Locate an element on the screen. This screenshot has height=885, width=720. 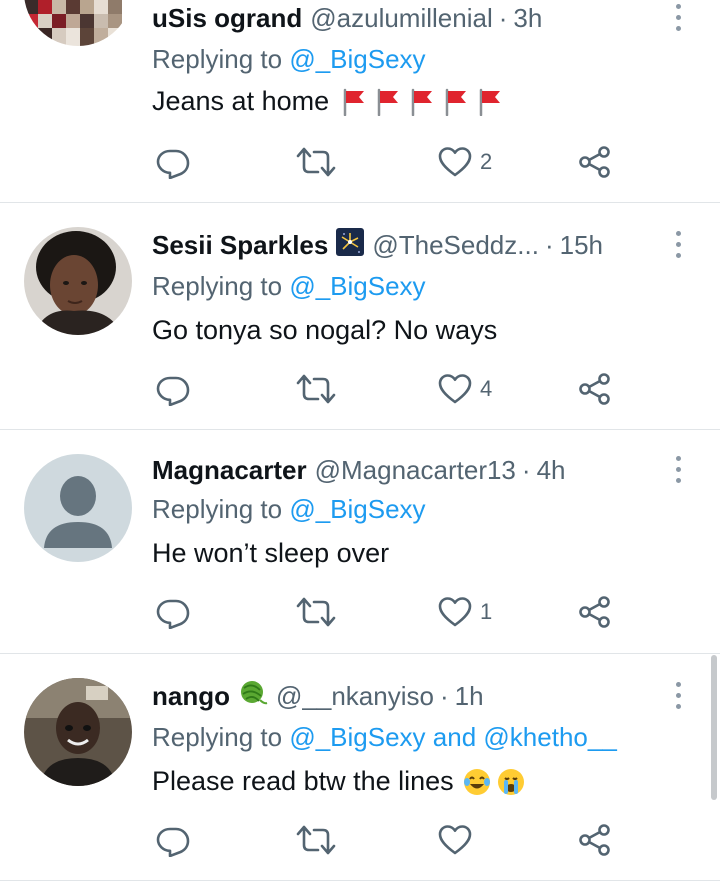
action-bar: 2 is located at coordinates (360, 162).